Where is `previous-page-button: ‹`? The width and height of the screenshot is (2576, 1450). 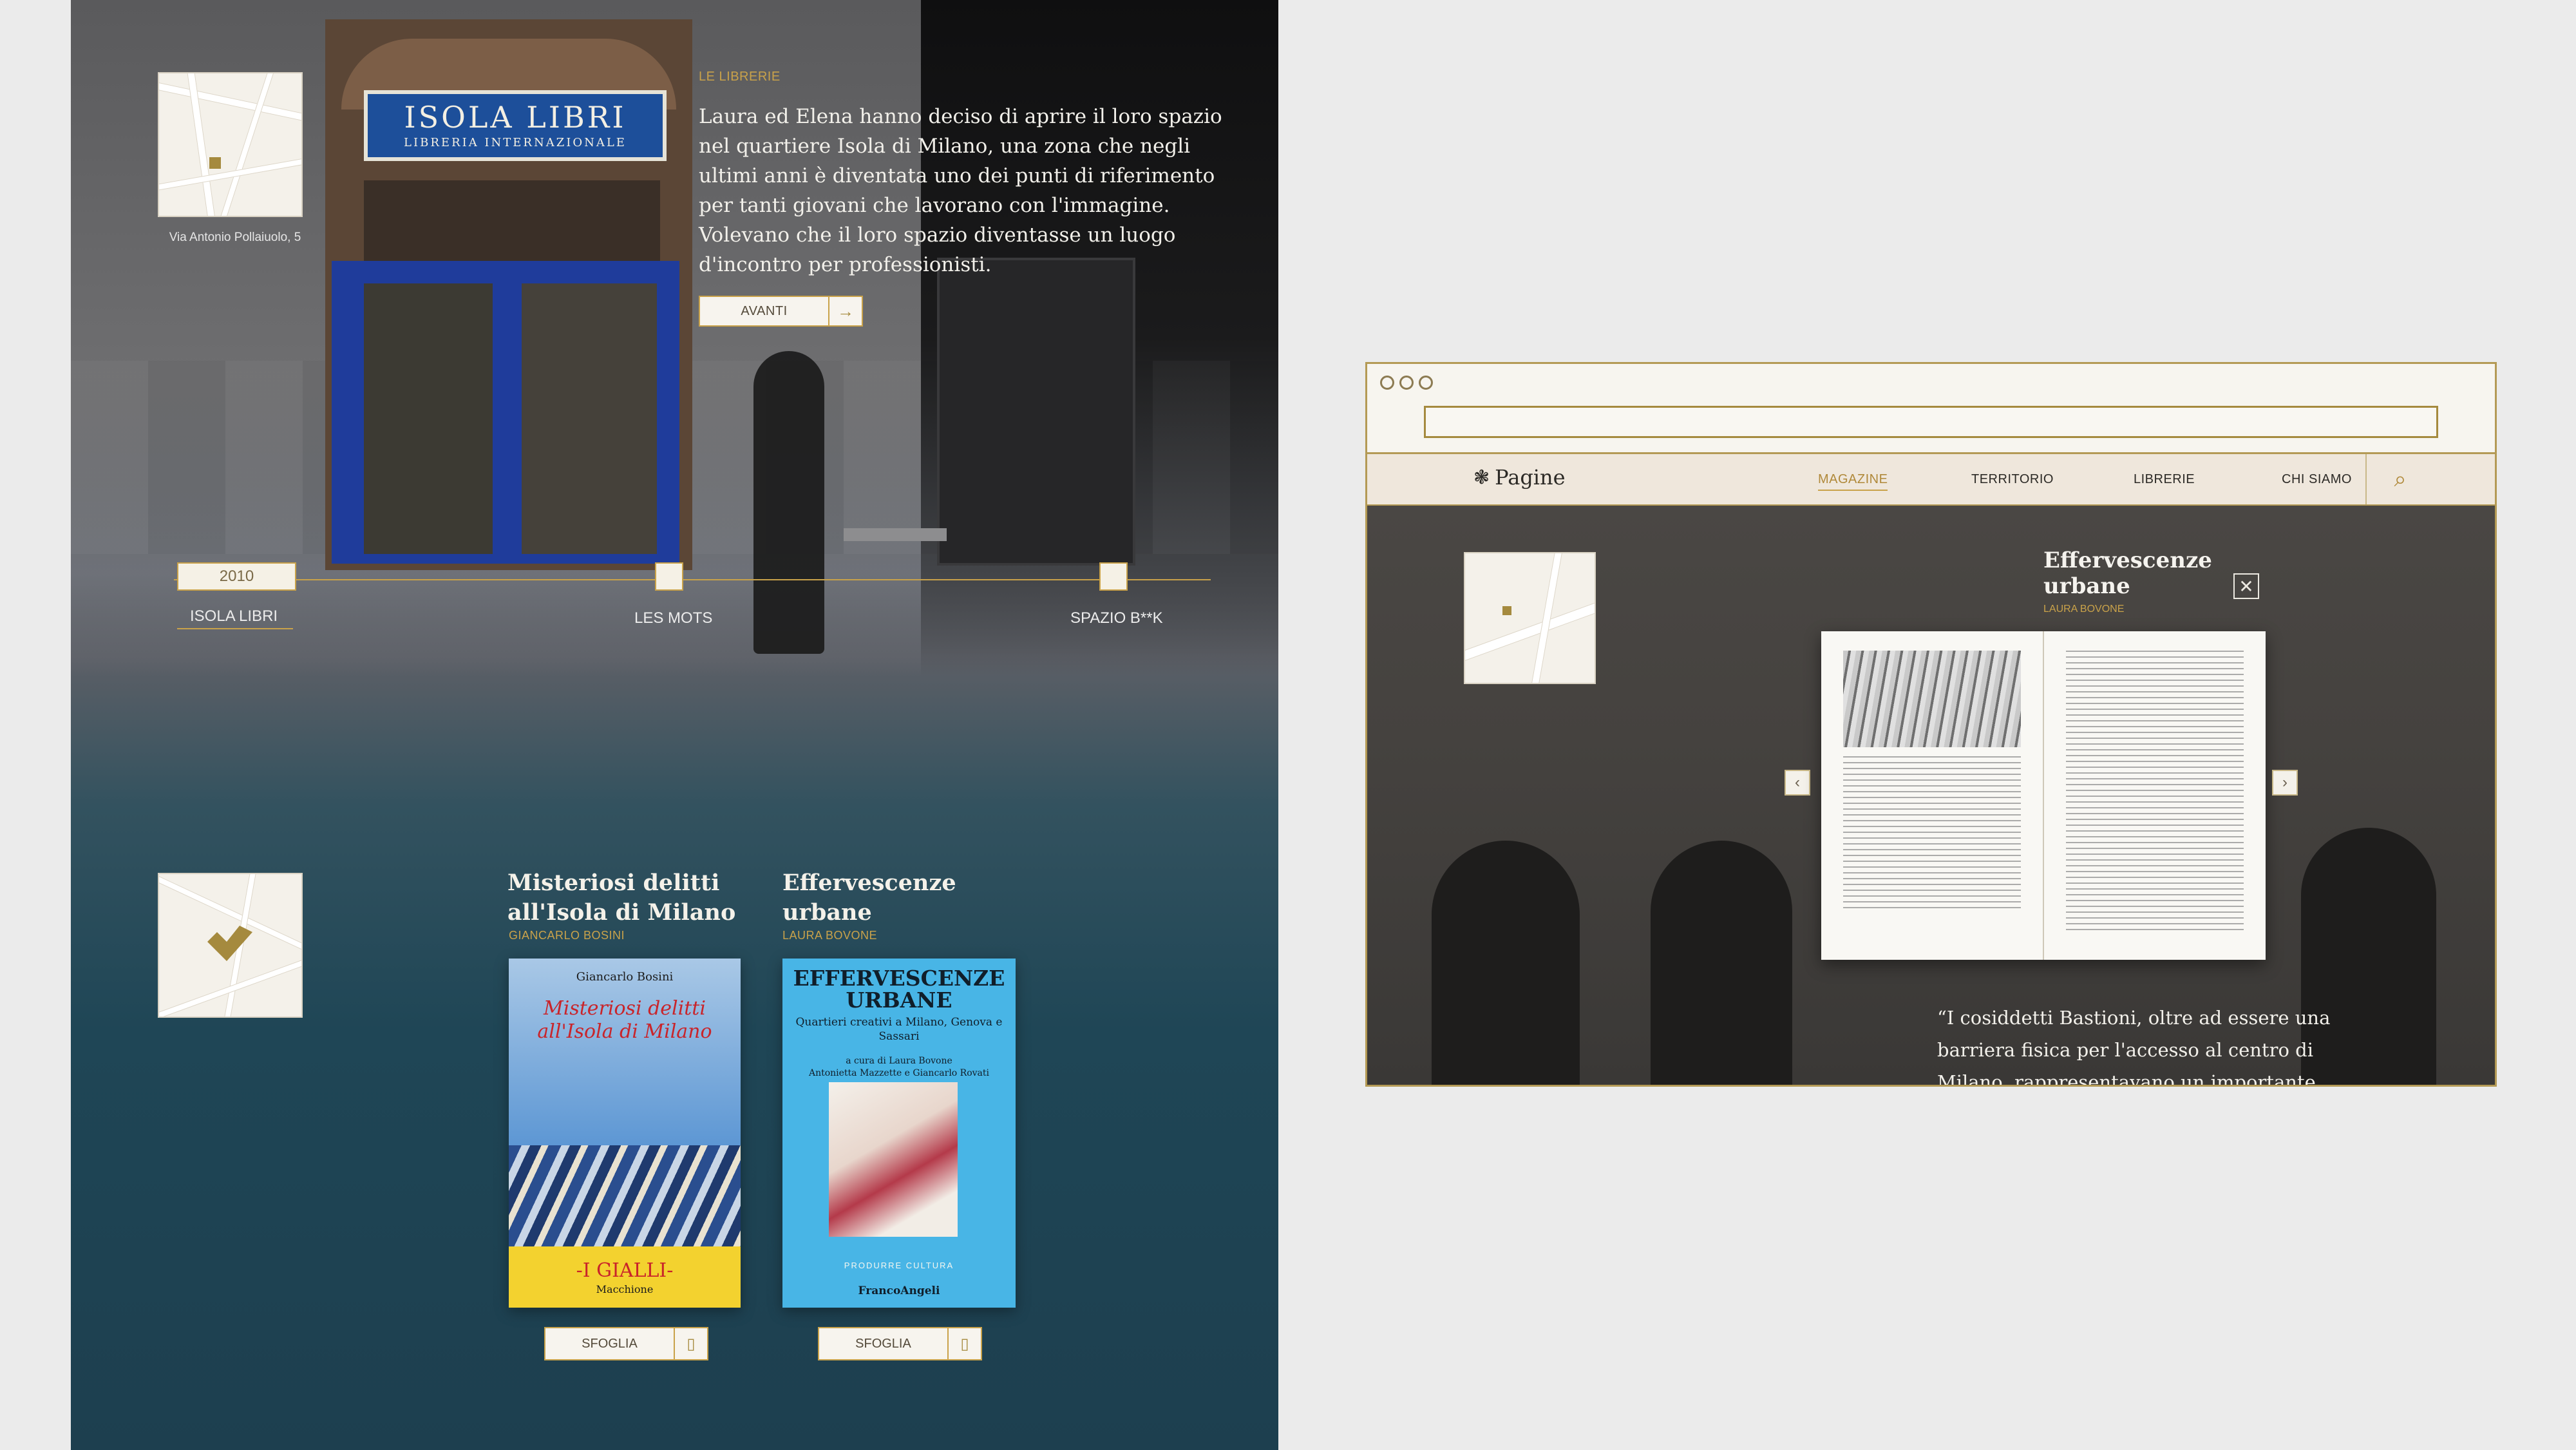
previous-page-button: ‹ is located at coordinates (1797, 783).